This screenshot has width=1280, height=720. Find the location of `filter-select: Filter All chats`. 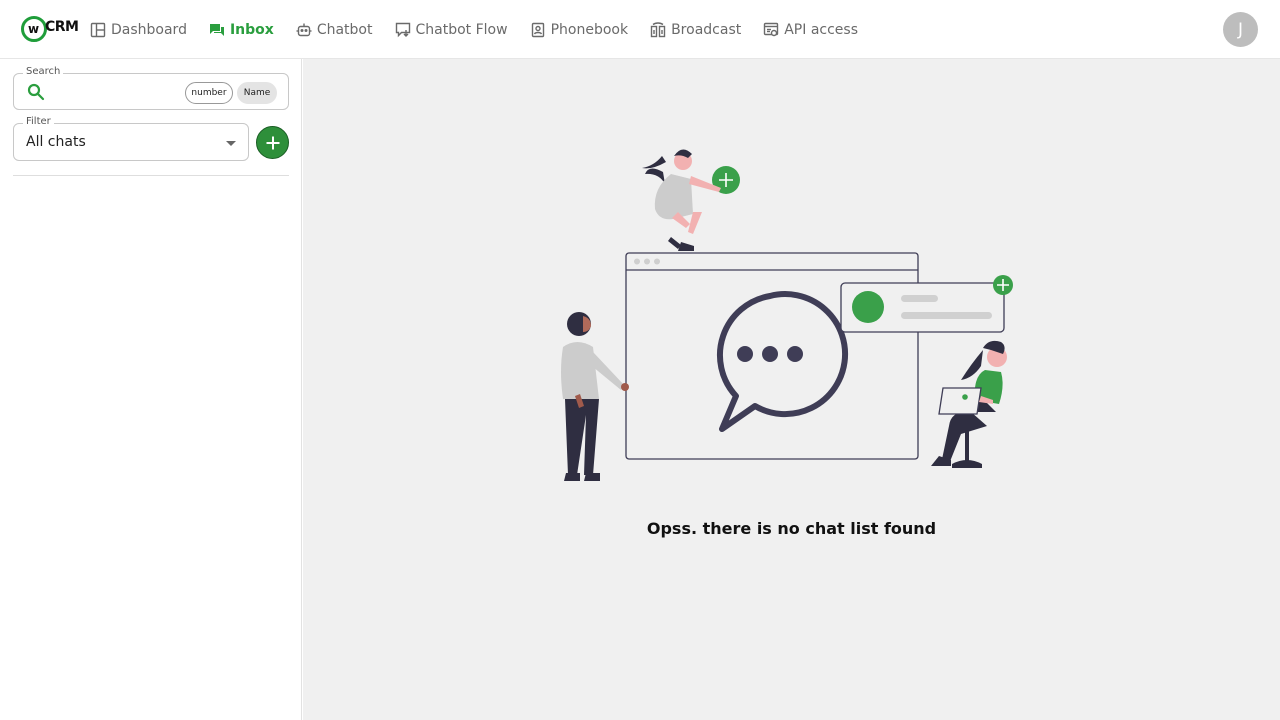

filter-select: Filter All chats is located at coordinates (131, 138).